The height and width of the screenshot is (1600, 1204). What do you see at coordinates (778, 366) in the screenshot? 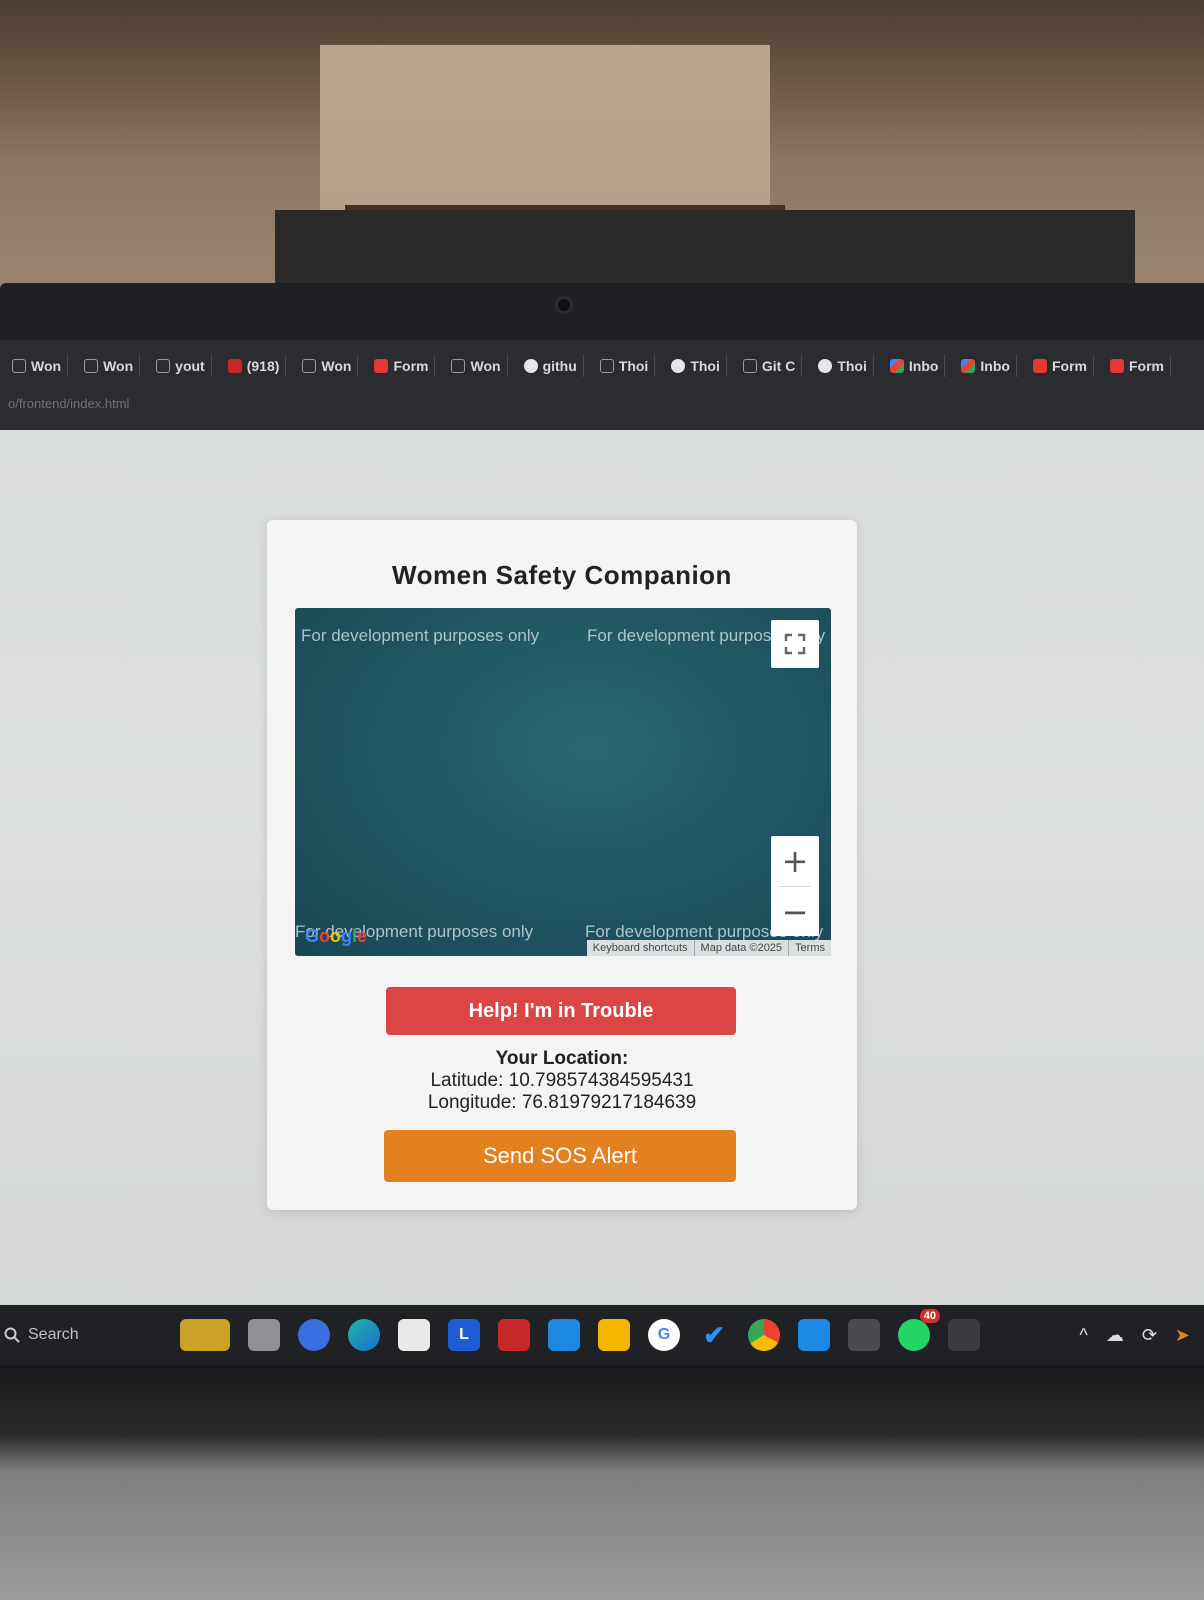
I see `bookmark-label: Git C` at bounding box center [778, 366].